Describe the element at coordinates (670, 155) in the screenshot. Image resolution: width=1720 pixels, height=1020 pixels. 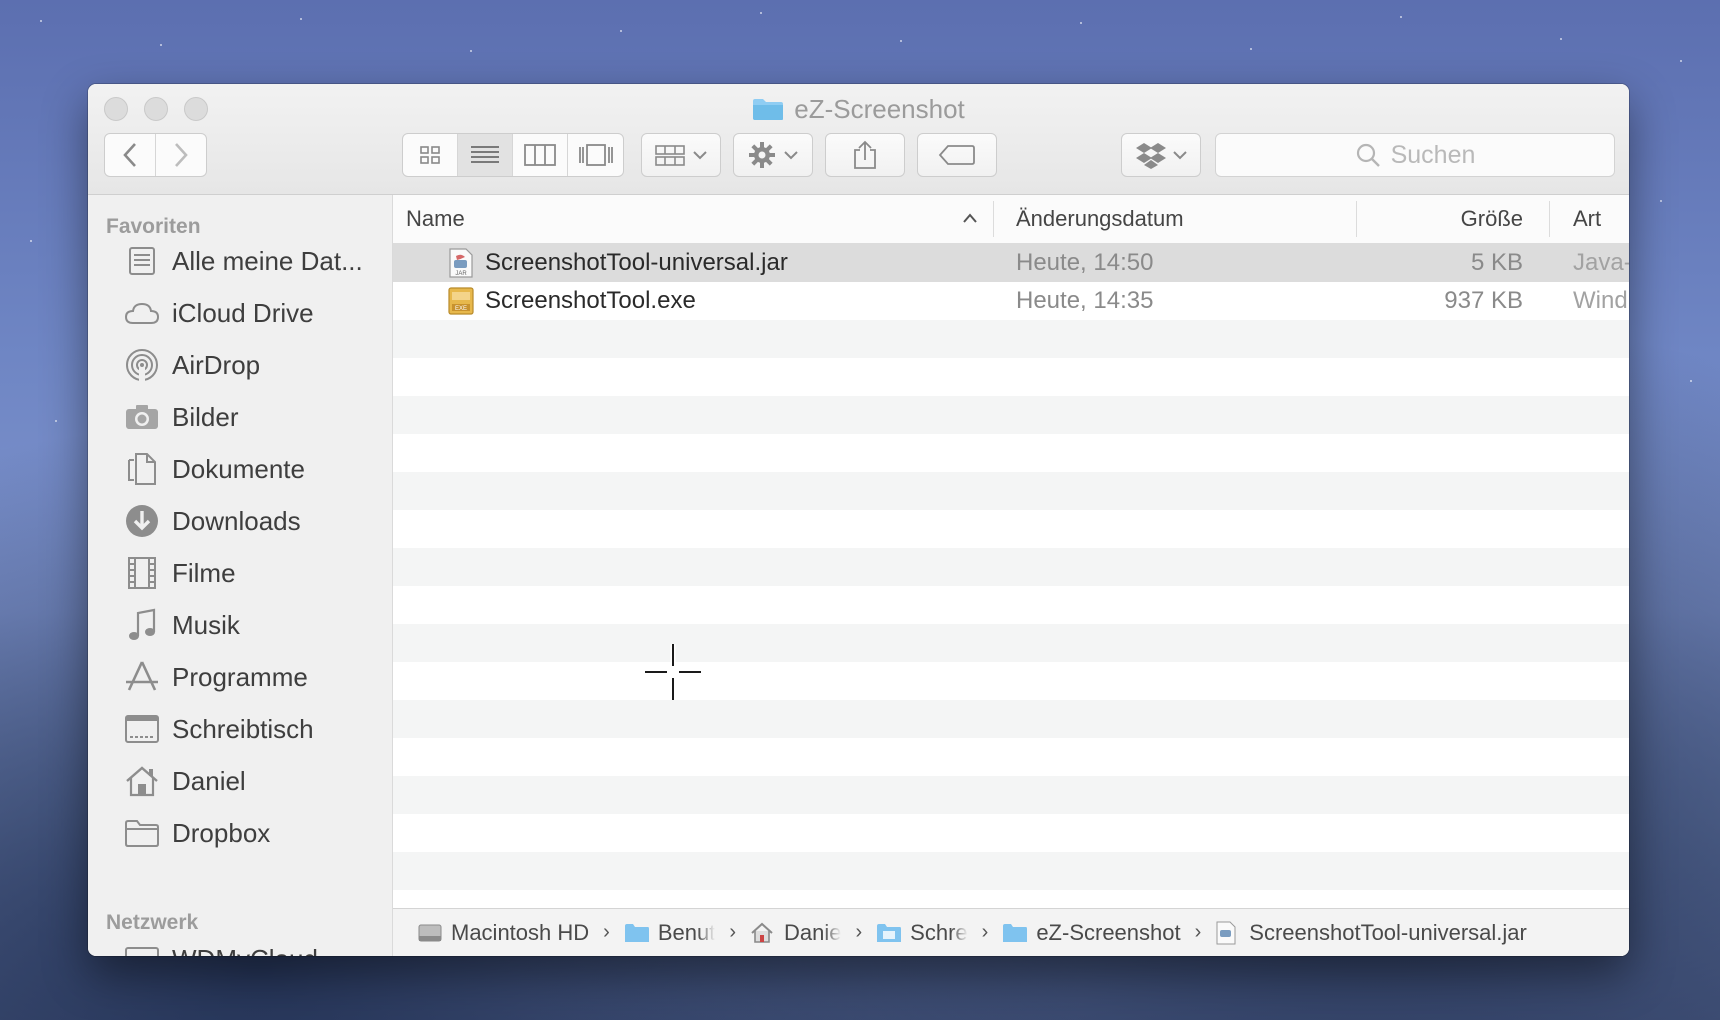
I see `arrange-grid-icon` at that location.